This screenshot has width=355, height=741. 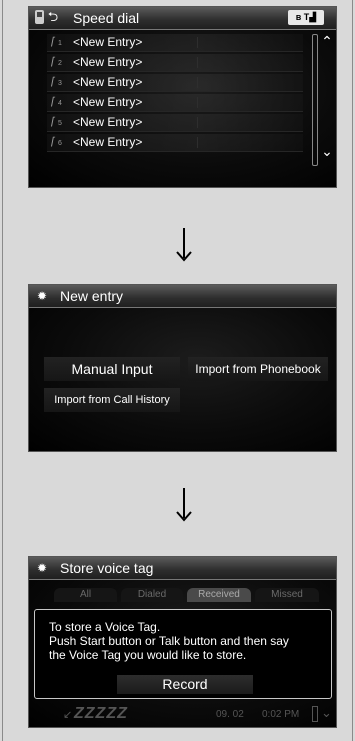 What do you see at coordinates (230, 714) in the screenshot?
I see `call-date: 09. 02` at bounding box center [230, 714].